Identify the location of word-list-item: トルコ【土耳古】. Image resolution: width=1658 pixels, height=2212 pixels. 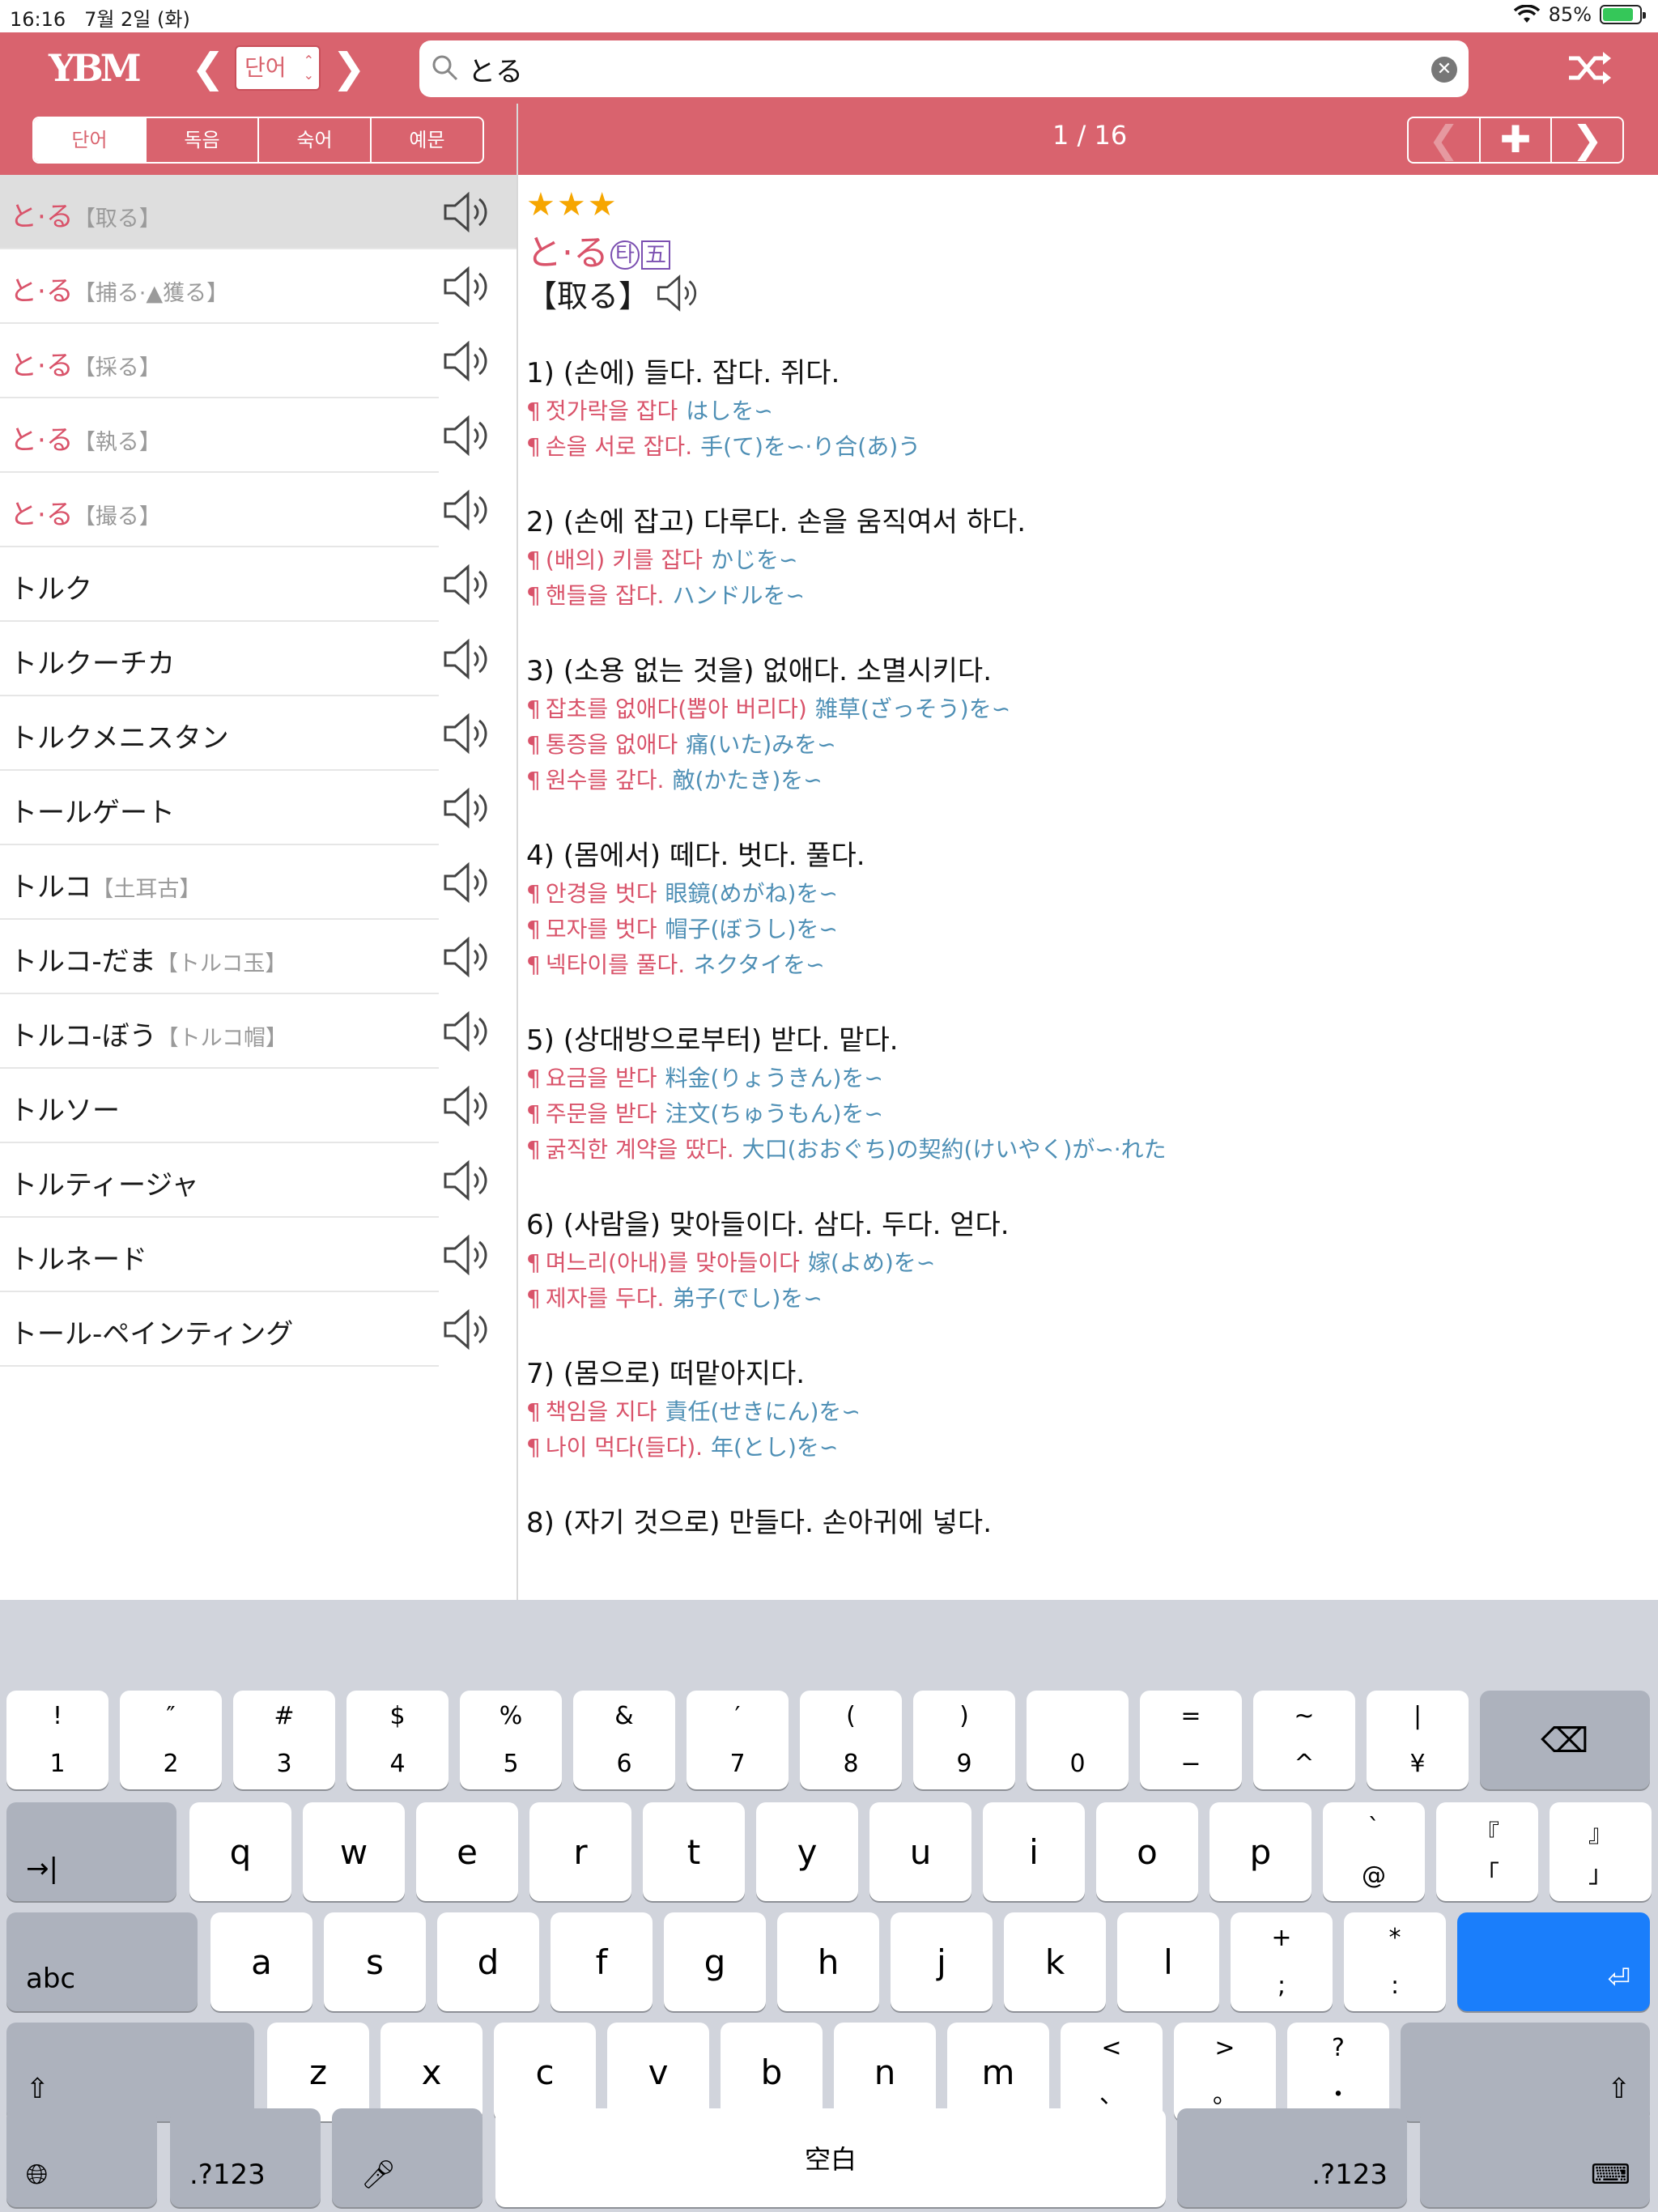
(243, 883).